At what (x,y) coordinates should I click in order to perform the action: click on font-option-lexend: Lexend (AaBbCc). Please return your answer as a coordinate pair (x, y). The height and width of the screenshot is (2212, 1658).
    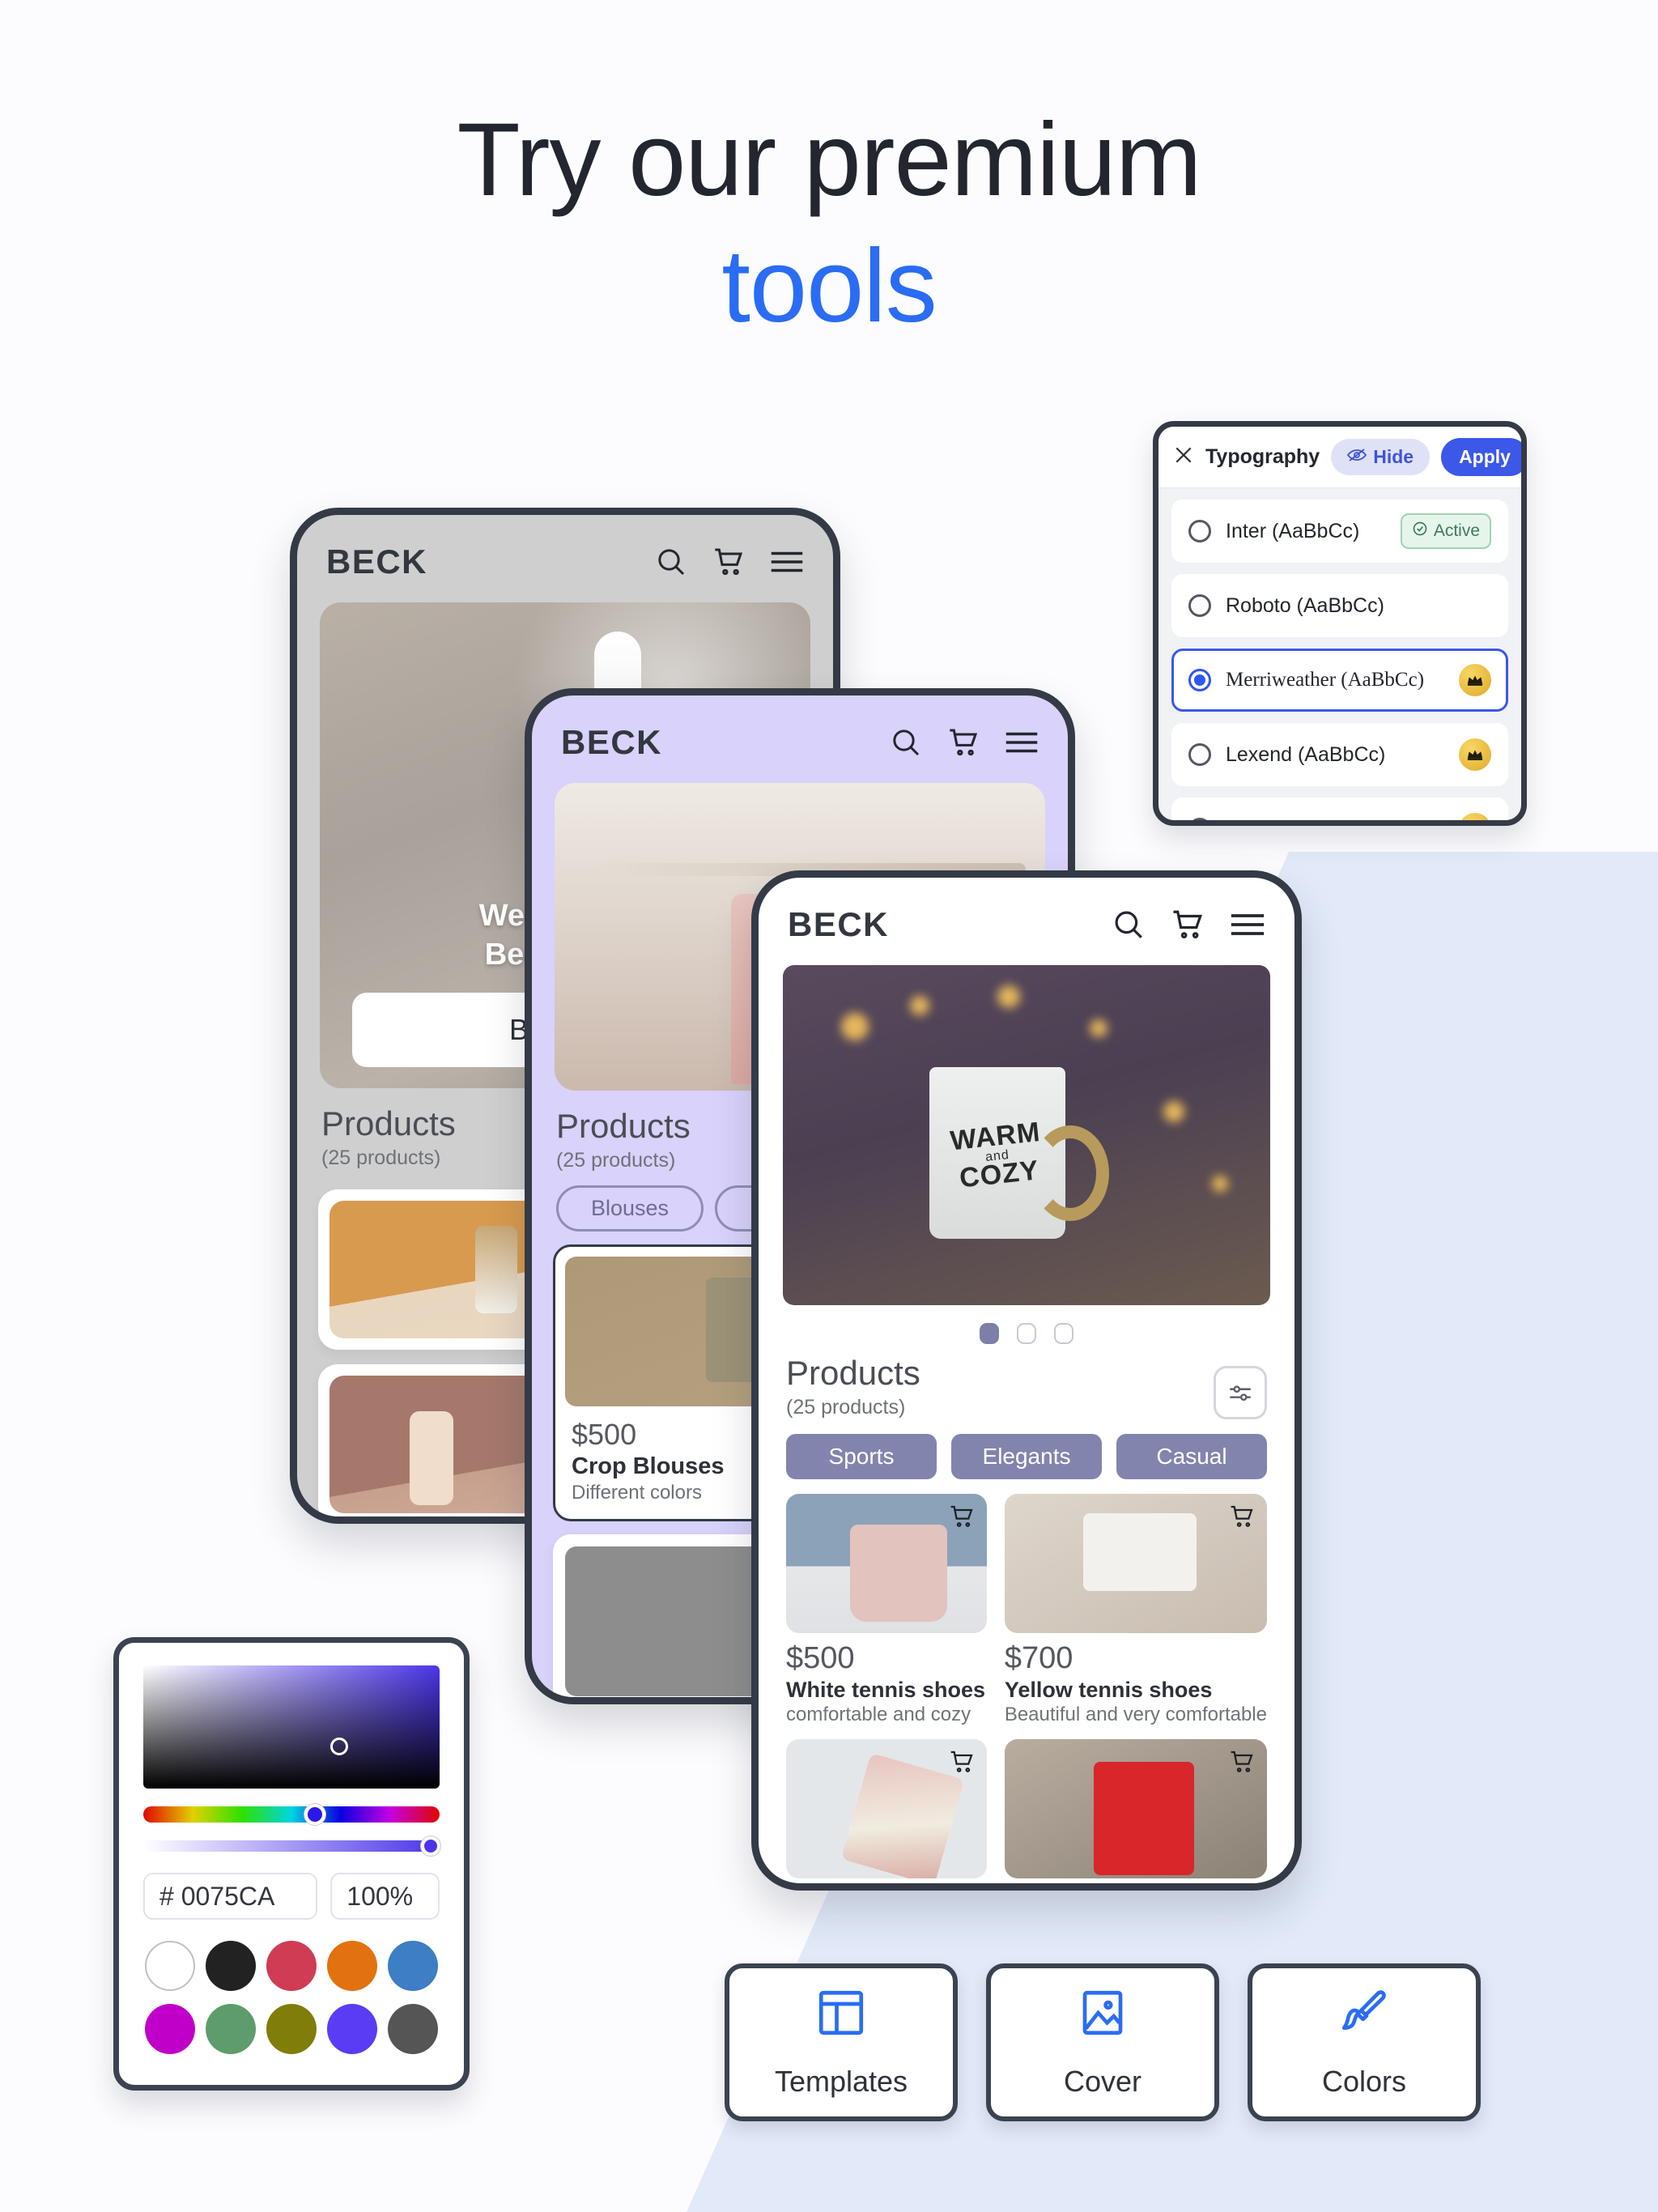
    Looking at the image, I should click on (1339, 754).